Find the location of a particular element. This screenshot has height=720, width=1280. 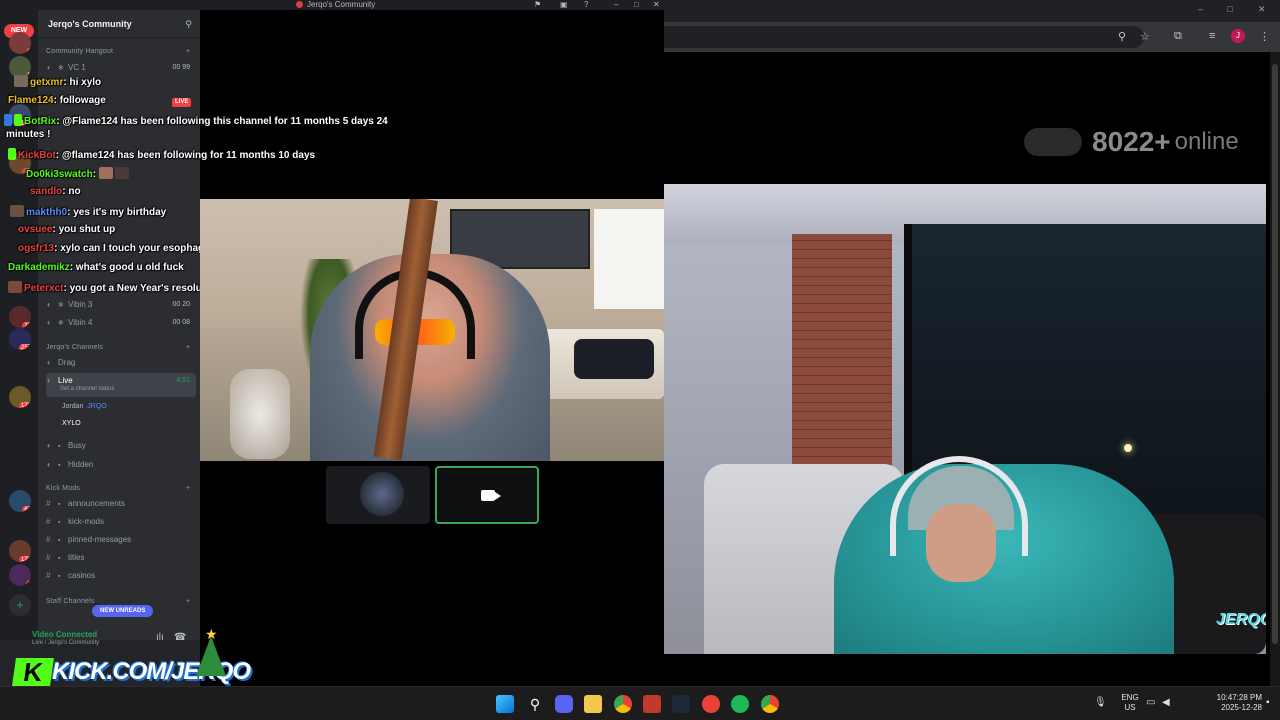

taskbar: ⚲ 🎙 ENG US ▭ ◀ 10:47:28 PM 2025-12-28 ▪ is located at coordinates (640, 703).